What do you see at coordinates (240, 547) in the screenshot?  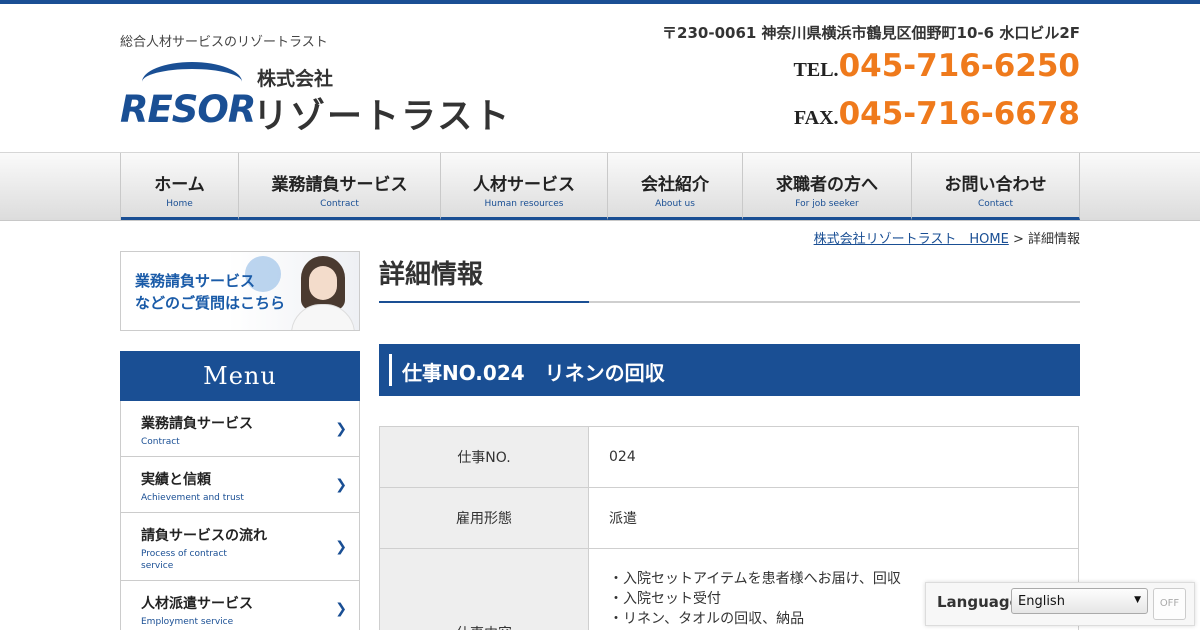 I see `sidebar-item-contract-process: 請負サービスの流れ Process of contract service ❯` at bounding box center [240, 547].